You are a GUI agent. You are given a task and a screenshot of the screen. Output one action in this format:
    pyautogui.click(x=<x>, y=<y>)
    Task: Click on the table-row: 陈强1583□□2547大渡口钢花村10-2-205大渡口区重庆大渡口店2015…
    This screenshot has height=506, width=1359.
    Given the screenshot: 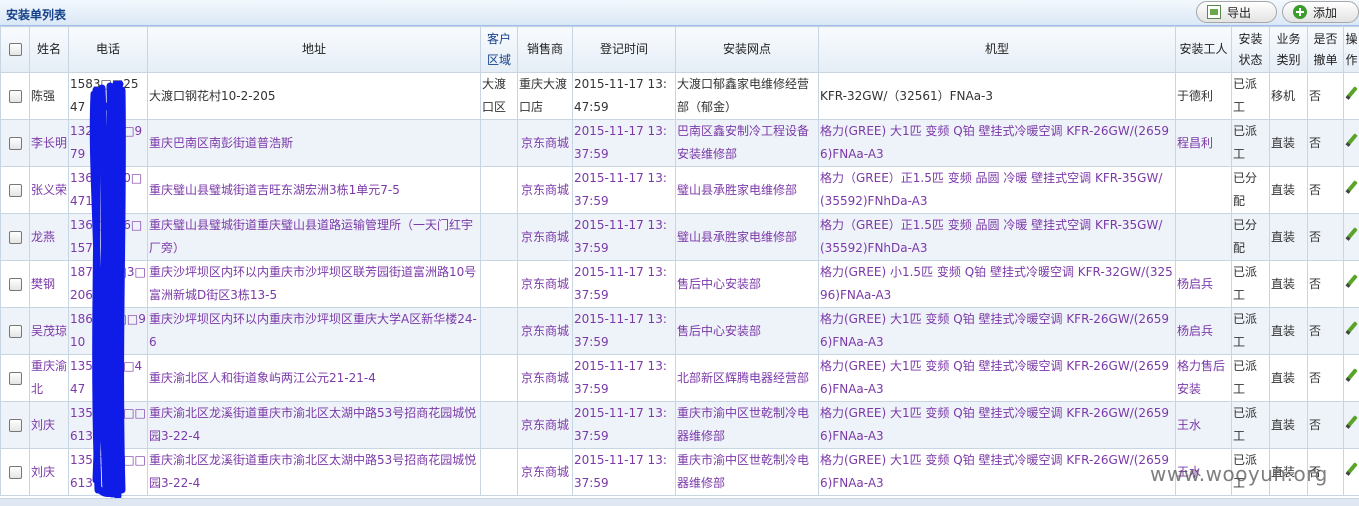 What is the action you would take?
    pyautogui.click(x=680, y=96)
    